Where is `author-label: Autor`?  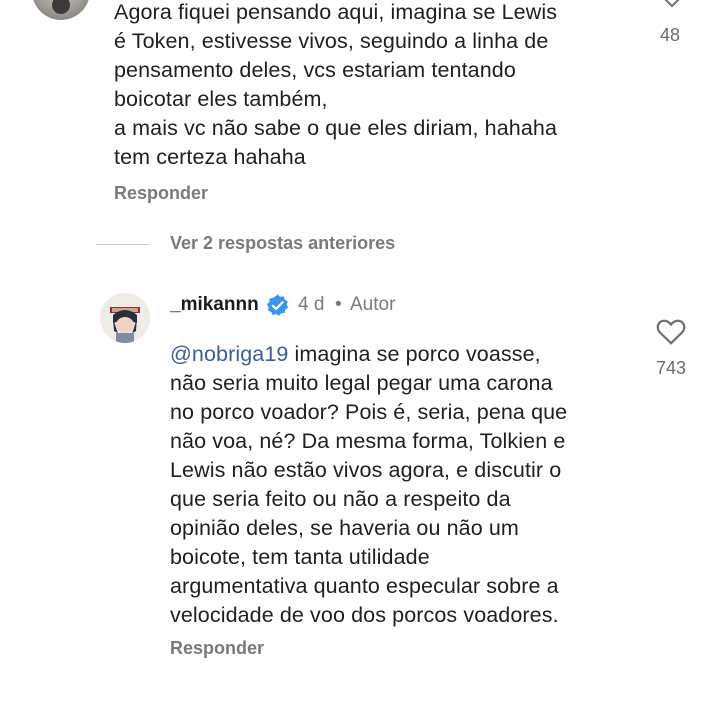 author-label: Autor is located at coordinates (373, 304).